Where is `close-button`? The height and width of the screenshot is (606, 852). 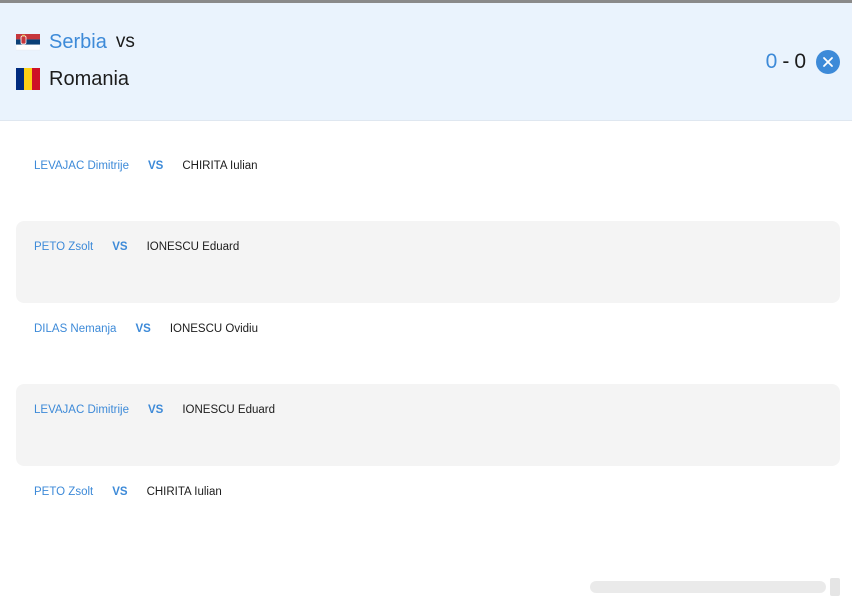 close-button is located at coordinates (828, 62).